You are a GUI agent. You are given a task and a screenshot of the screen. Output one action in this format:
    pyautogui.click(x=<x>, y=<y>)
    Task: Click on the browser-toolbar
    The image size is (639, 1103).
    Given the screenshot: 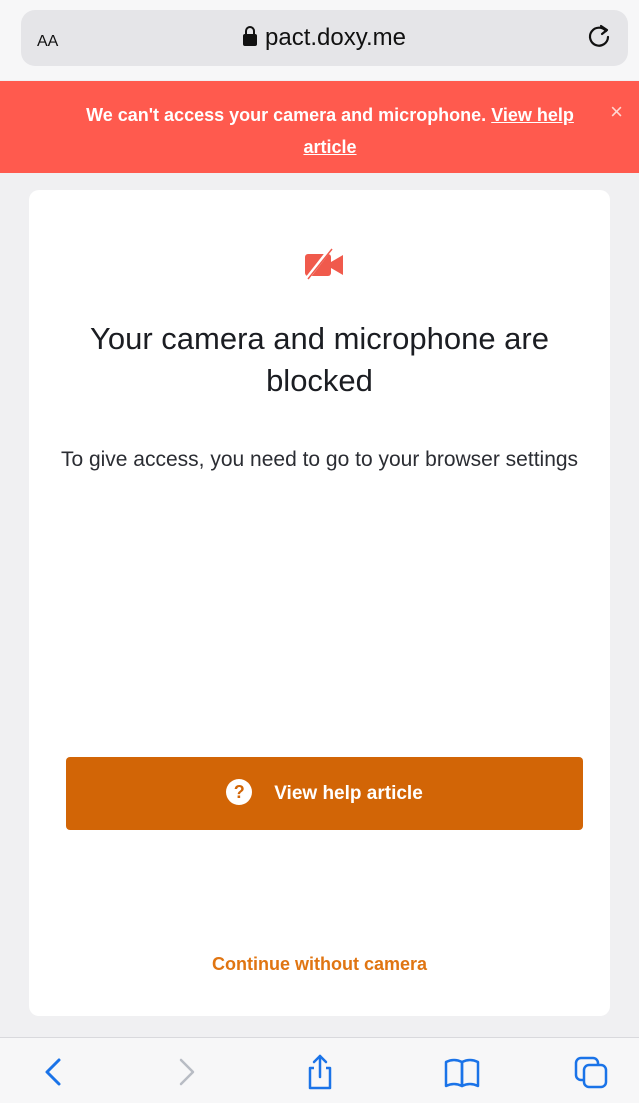 What is the action you would take?
    pyautogui.click(x=319, y=1070)
    